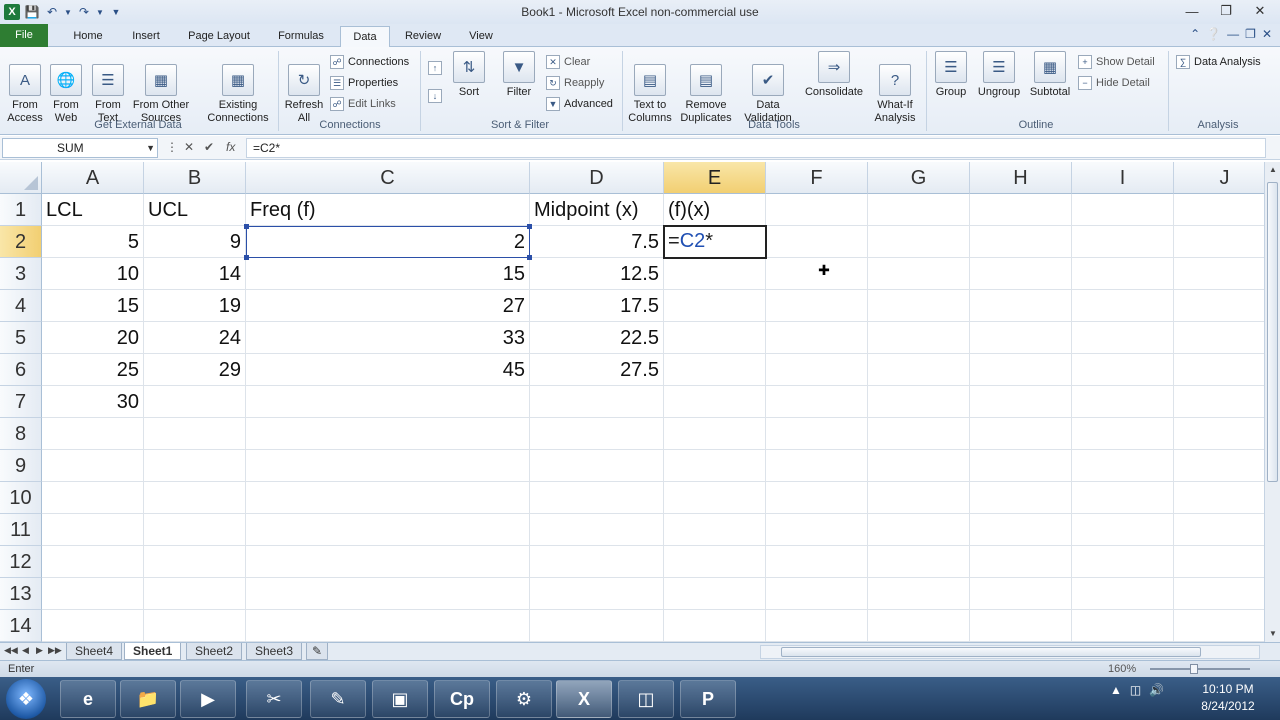  I want to click on horizontal-scroll-thumb, so click(991, 652).